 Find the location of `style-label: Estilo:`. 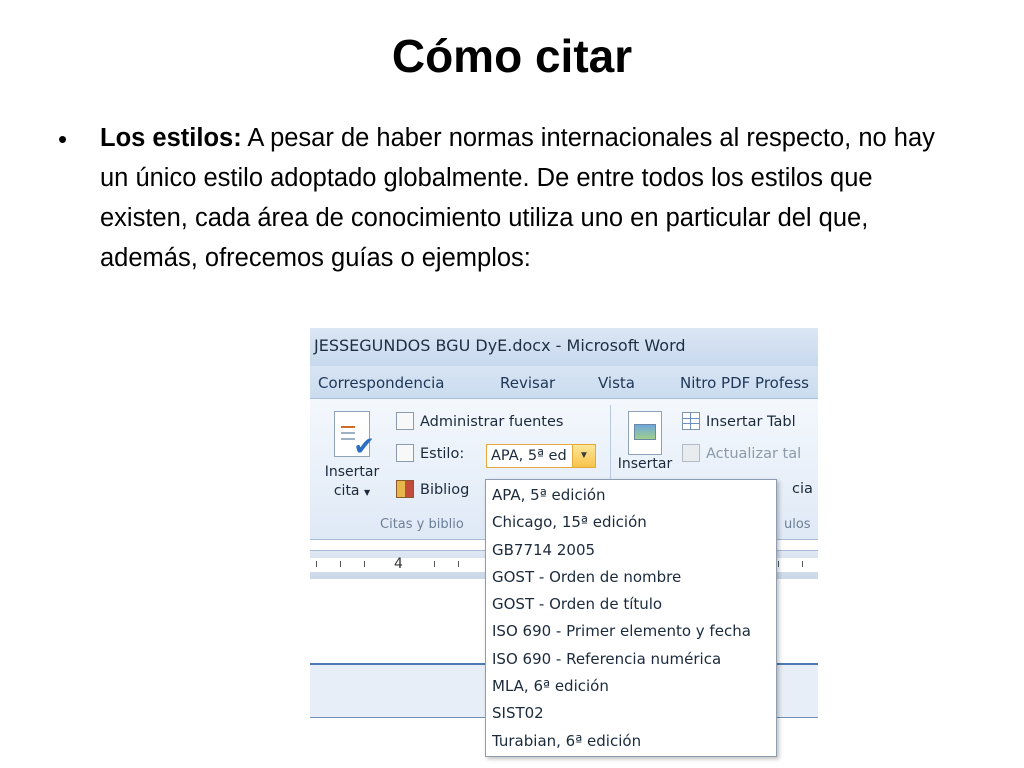

style-label: Estilo: is located at coordinates (442, 454).